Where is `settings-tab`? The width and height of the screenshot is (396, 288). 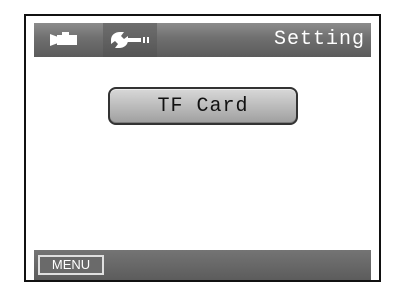 settings-tab is located at coordinates (130, 40).